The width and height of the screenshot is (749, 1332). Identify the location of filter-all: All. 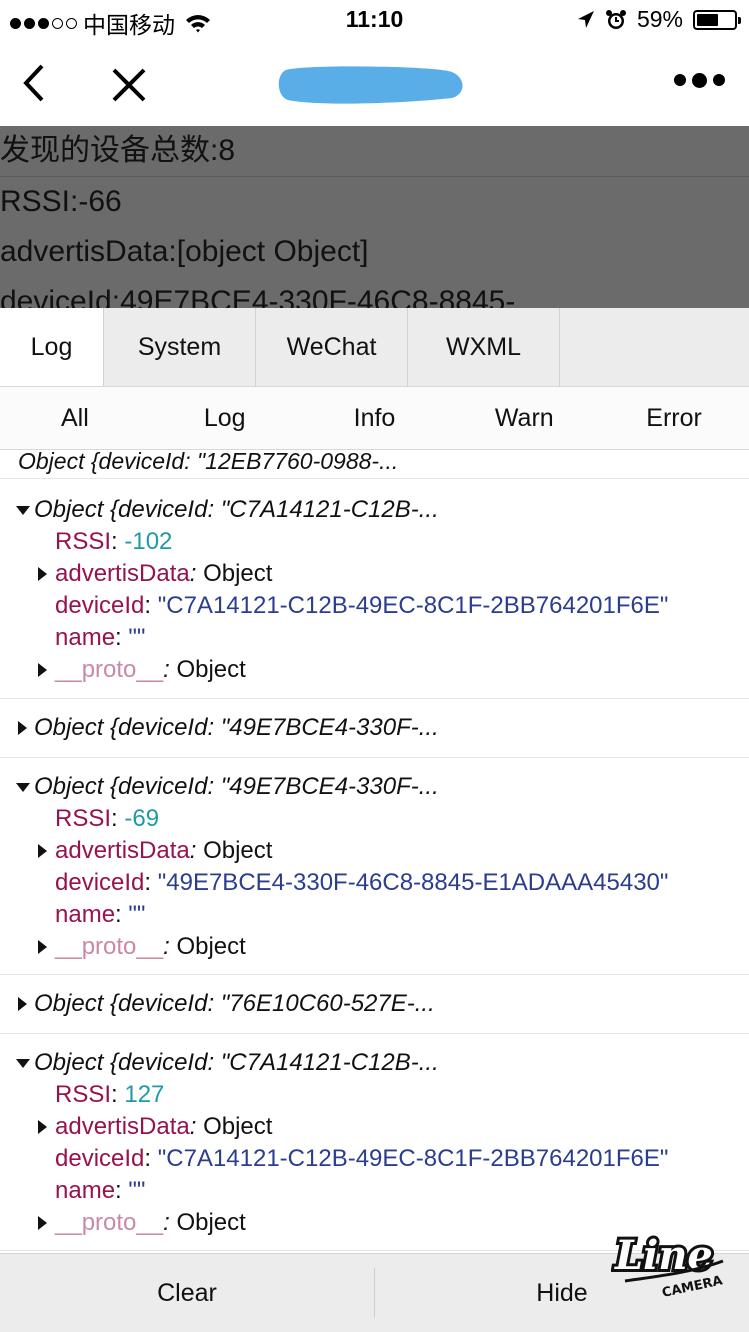
(75, 418).